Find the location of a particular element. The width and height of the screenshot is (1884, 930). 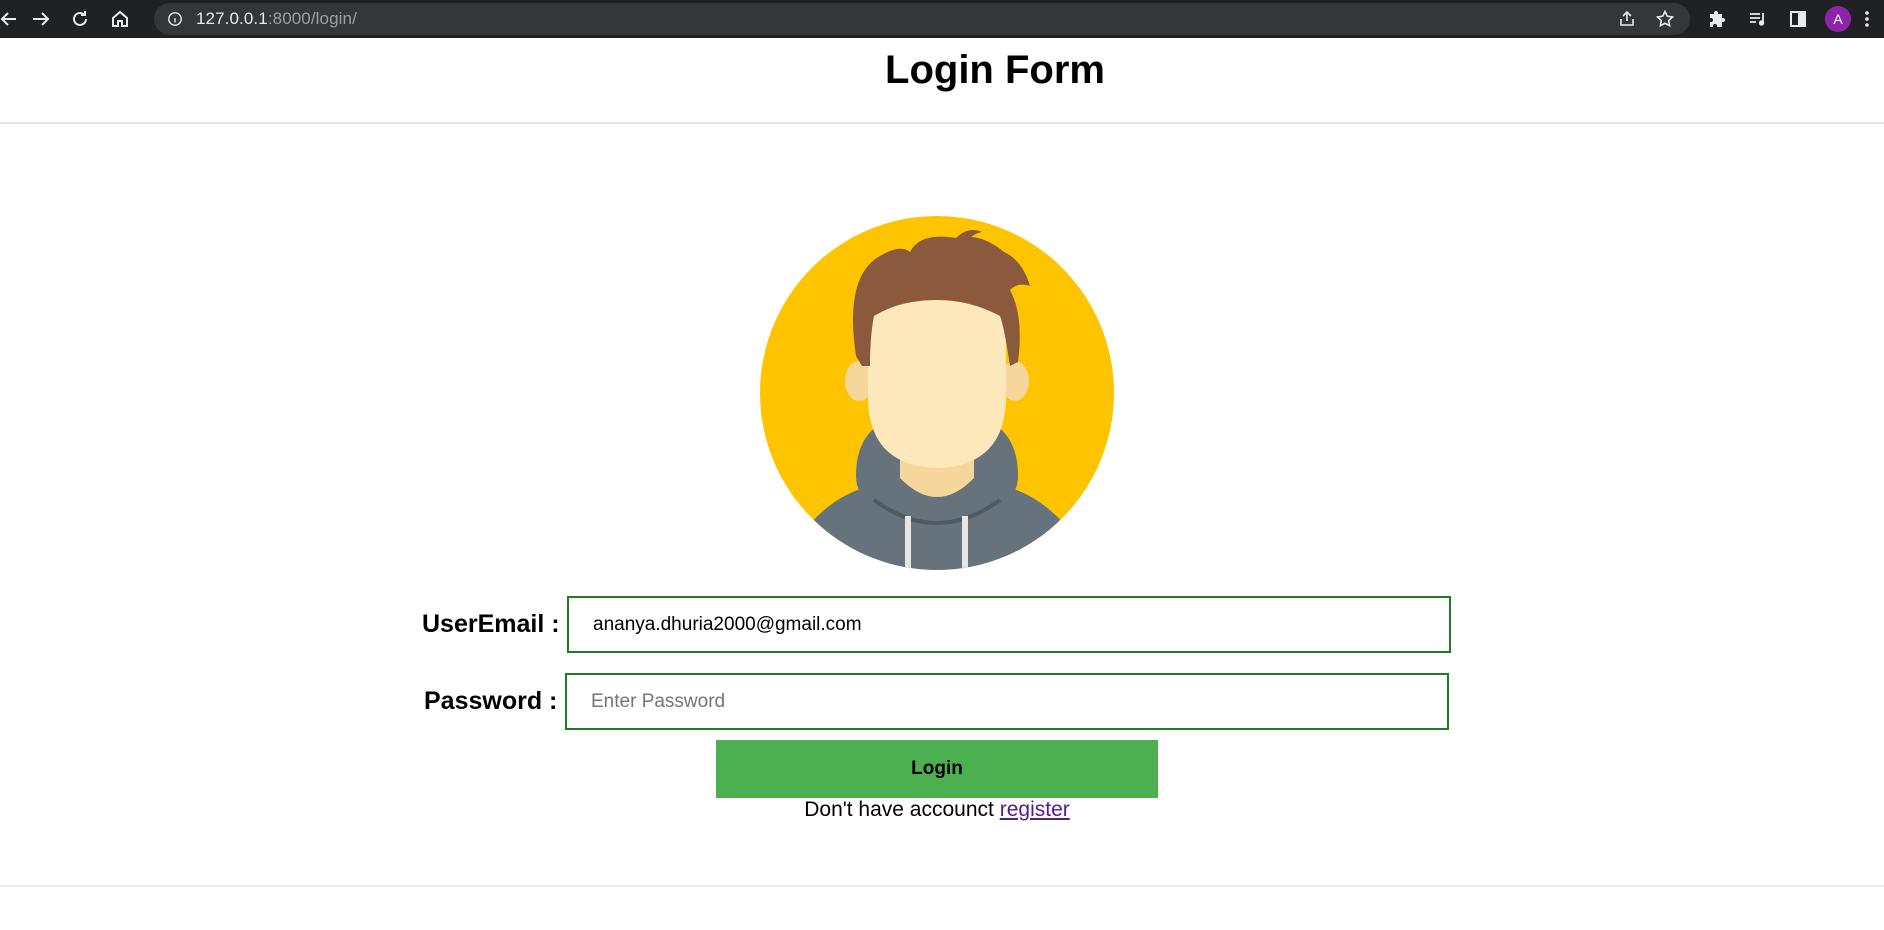

kebab-menu-icon is located at coordinates (1867, 19).